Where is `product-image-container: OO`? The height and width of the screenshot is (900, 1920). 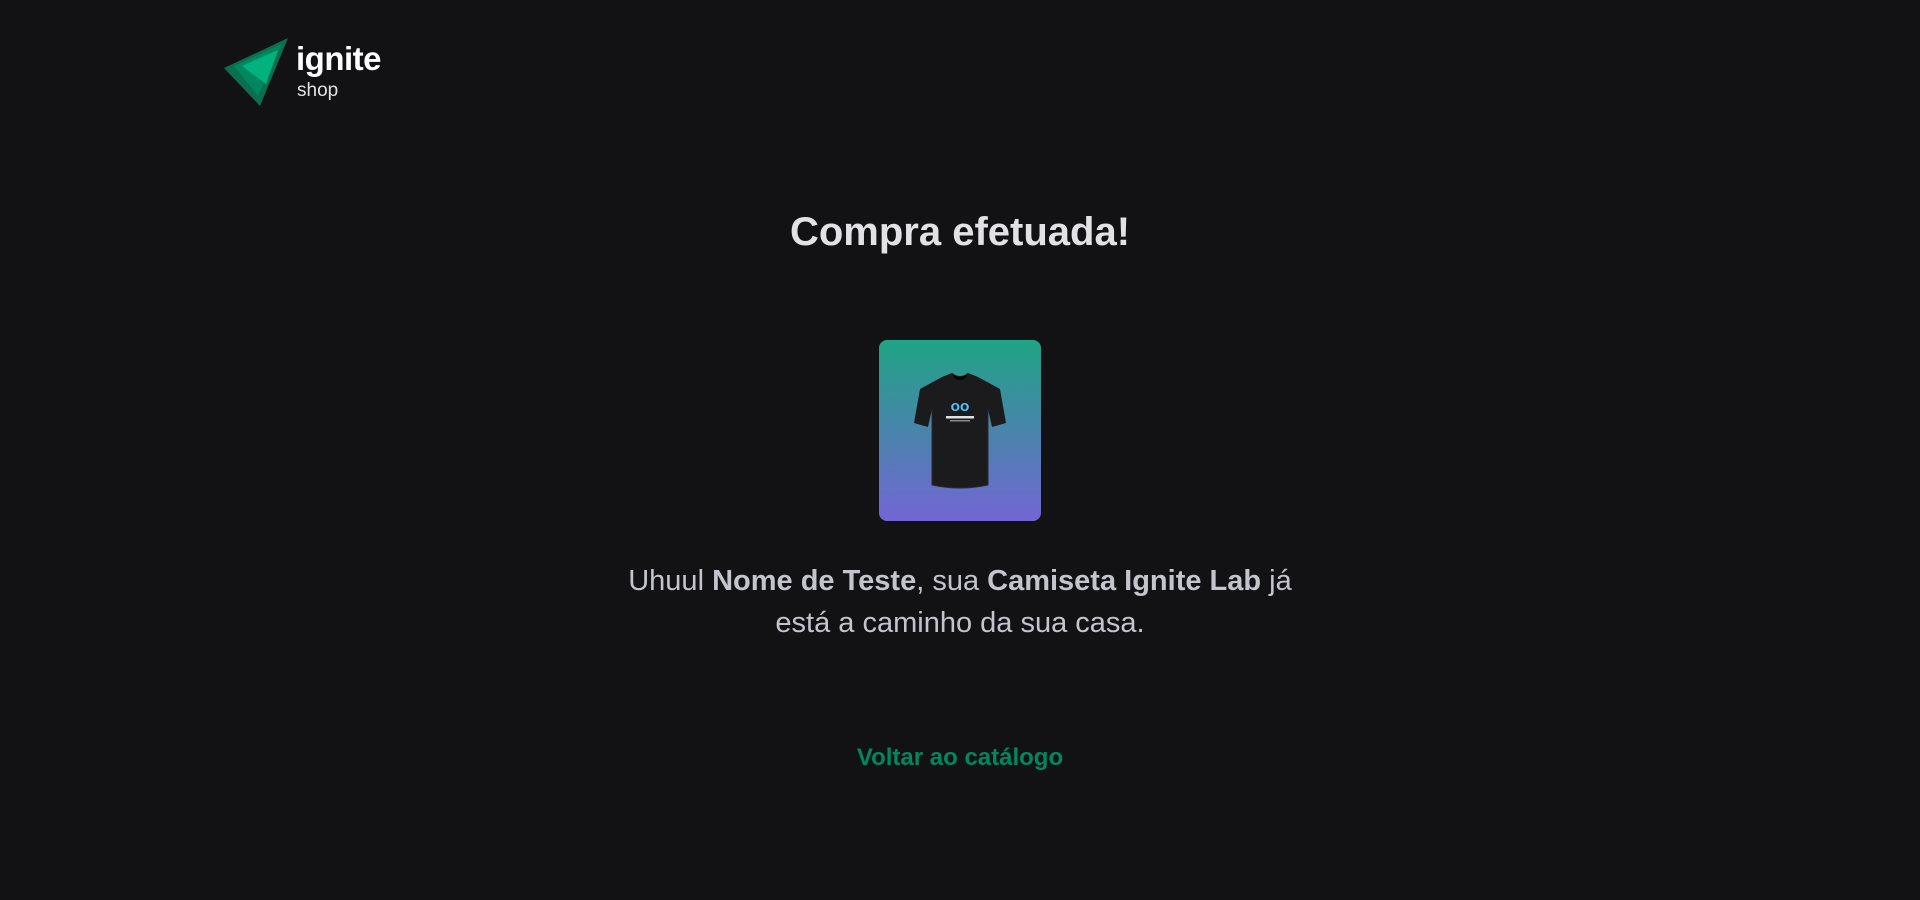 product-image-container: OO is located at coordinates (960, 430).